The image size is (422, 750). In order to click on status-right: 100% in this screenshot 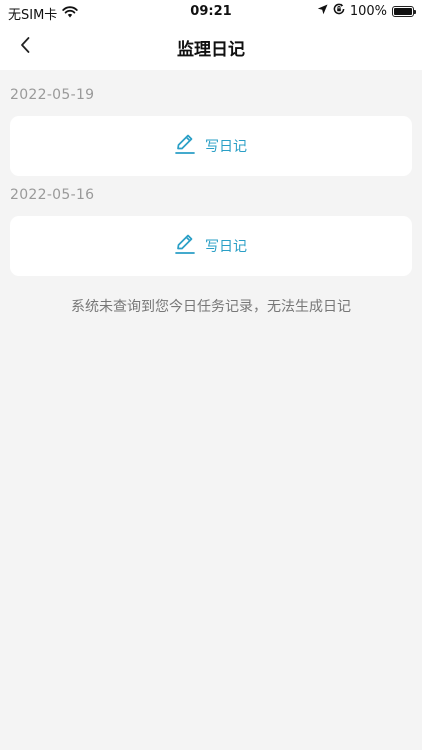, I will do `click(366, 11)`.